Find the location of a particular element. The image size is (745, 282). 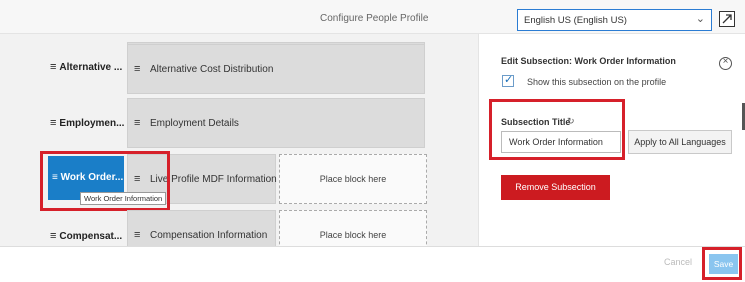

block-label: Alternative Cost Distribution is located at coordinates (212, 69).